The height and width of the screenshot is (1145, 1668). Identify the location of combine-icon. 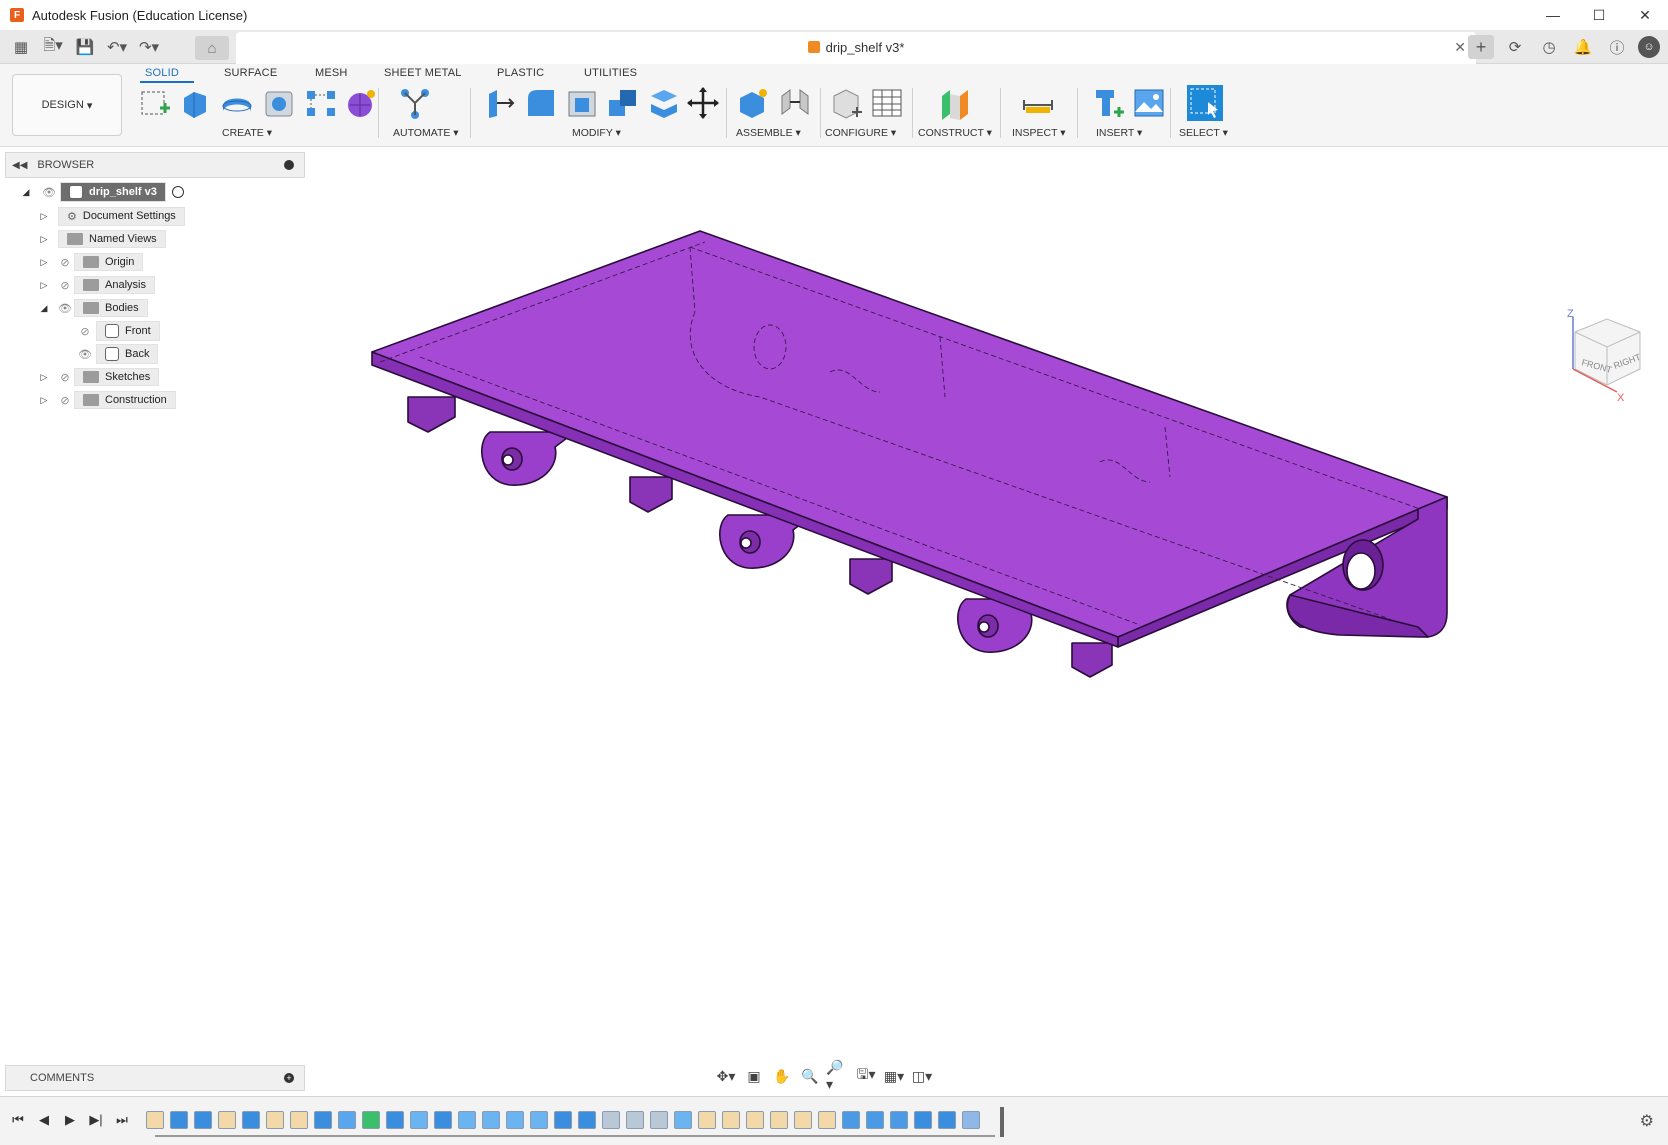
(623, 103).